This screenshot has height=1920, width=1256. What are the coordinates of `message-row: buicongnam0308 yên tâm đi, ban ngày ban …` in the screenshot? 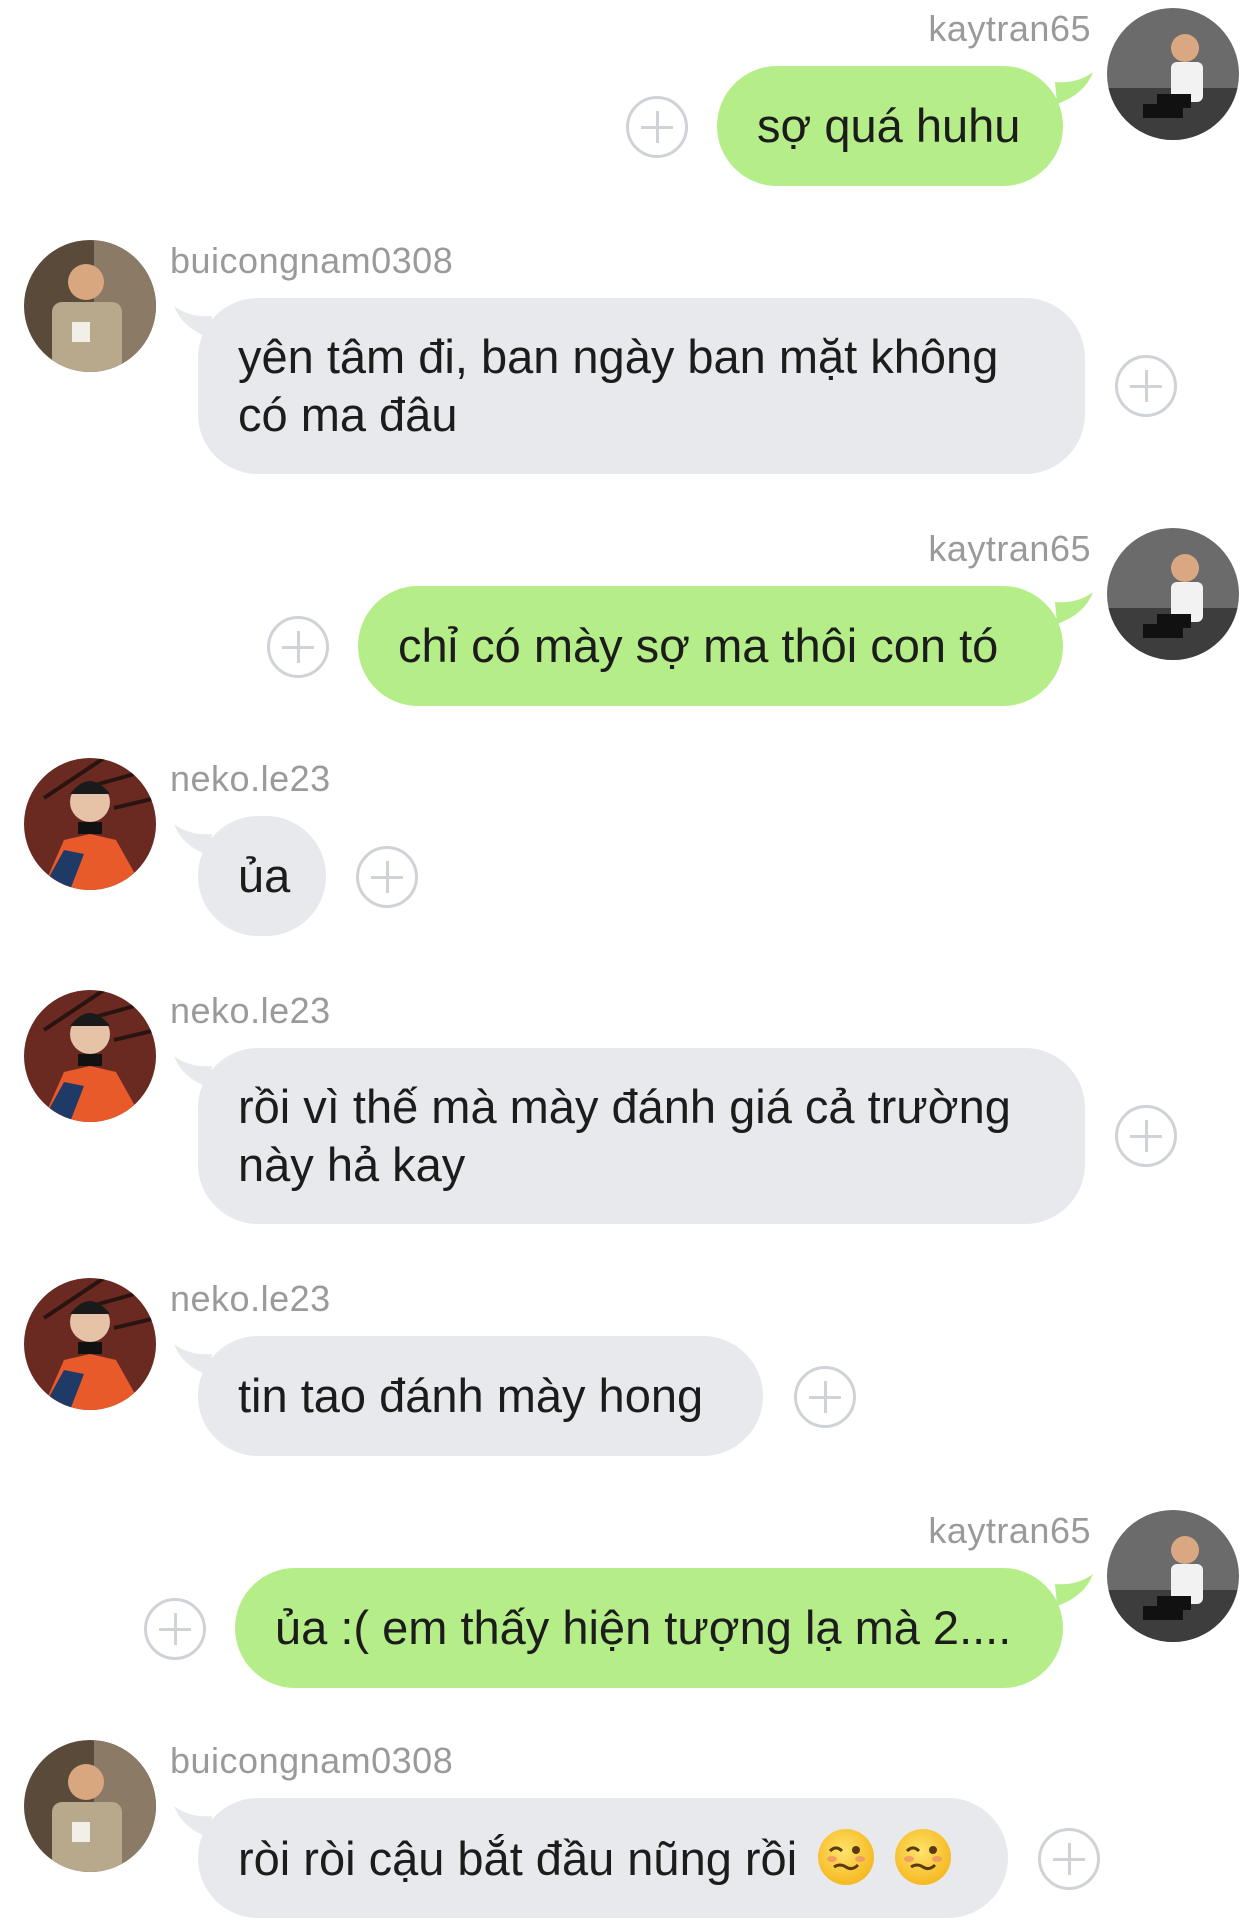 It's located at (628, 365).